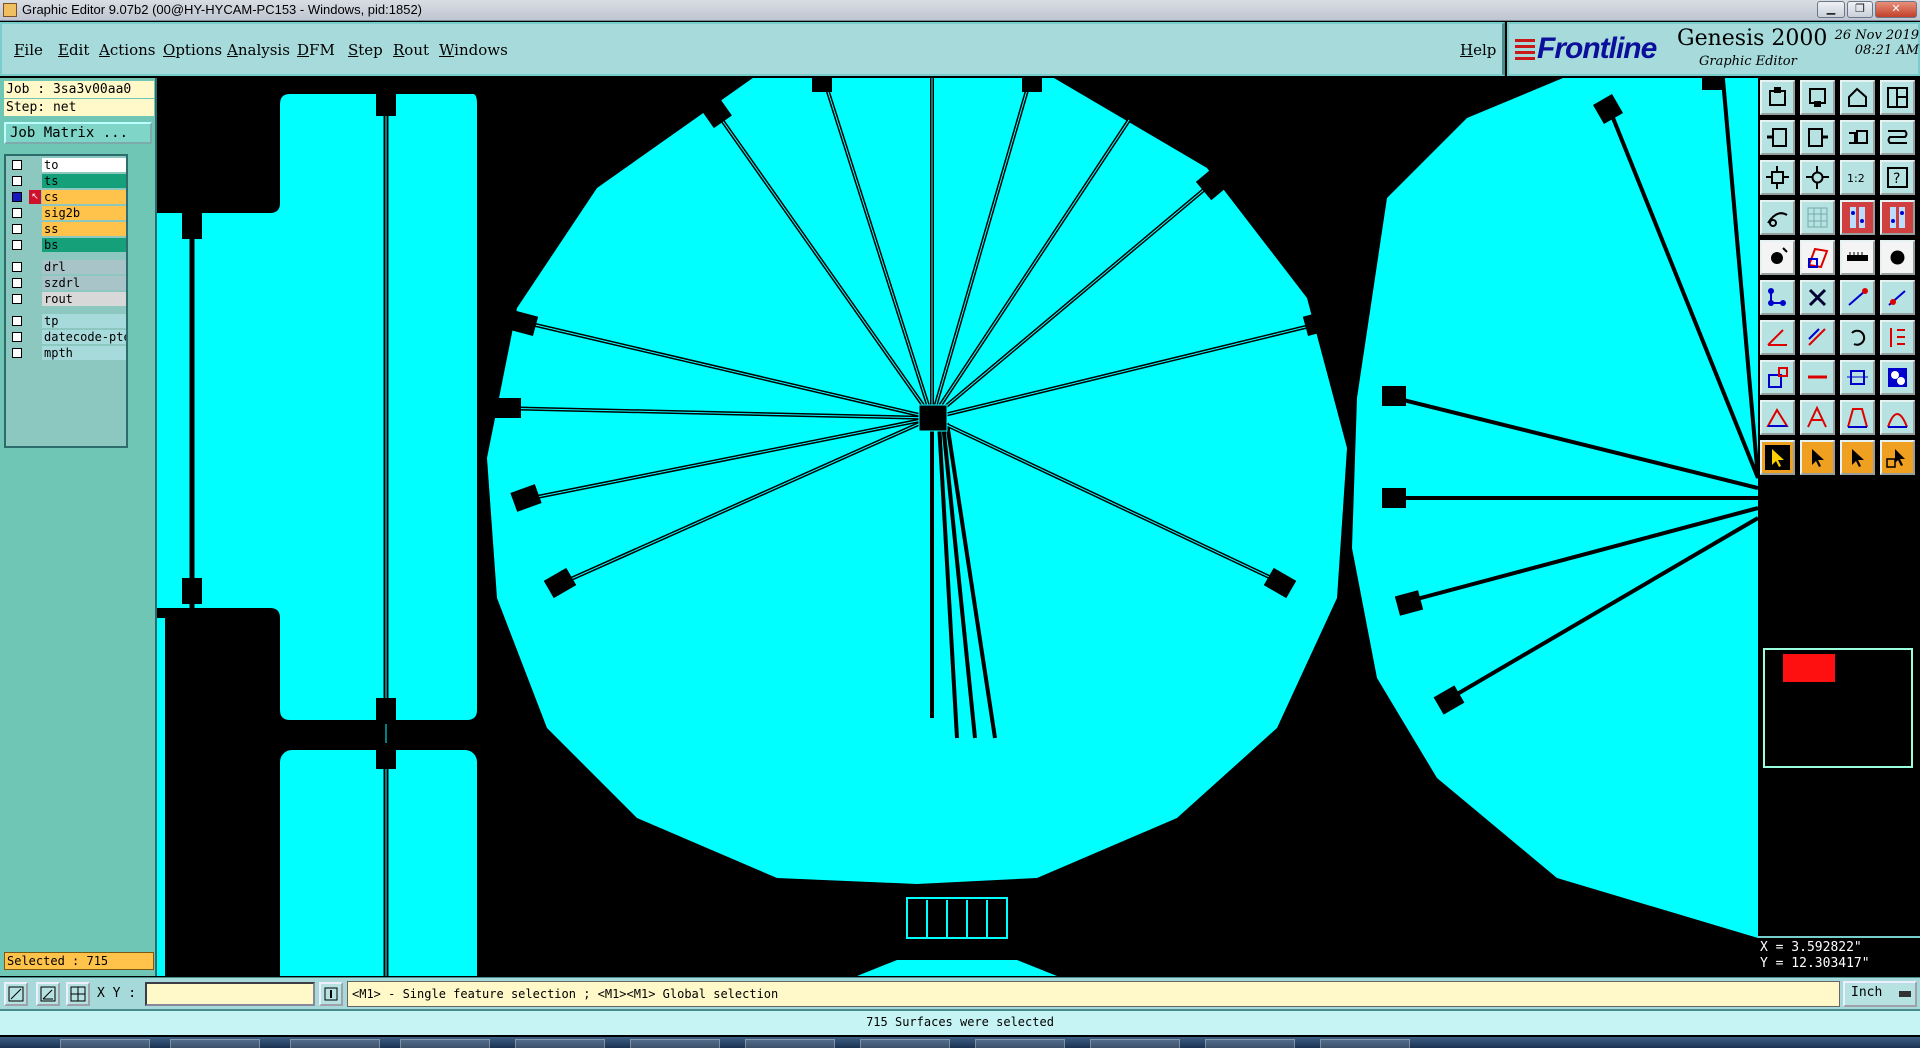 This screenshot has height=1048, width=1920. I want to click on triangle-icon, so click(1777, 417).